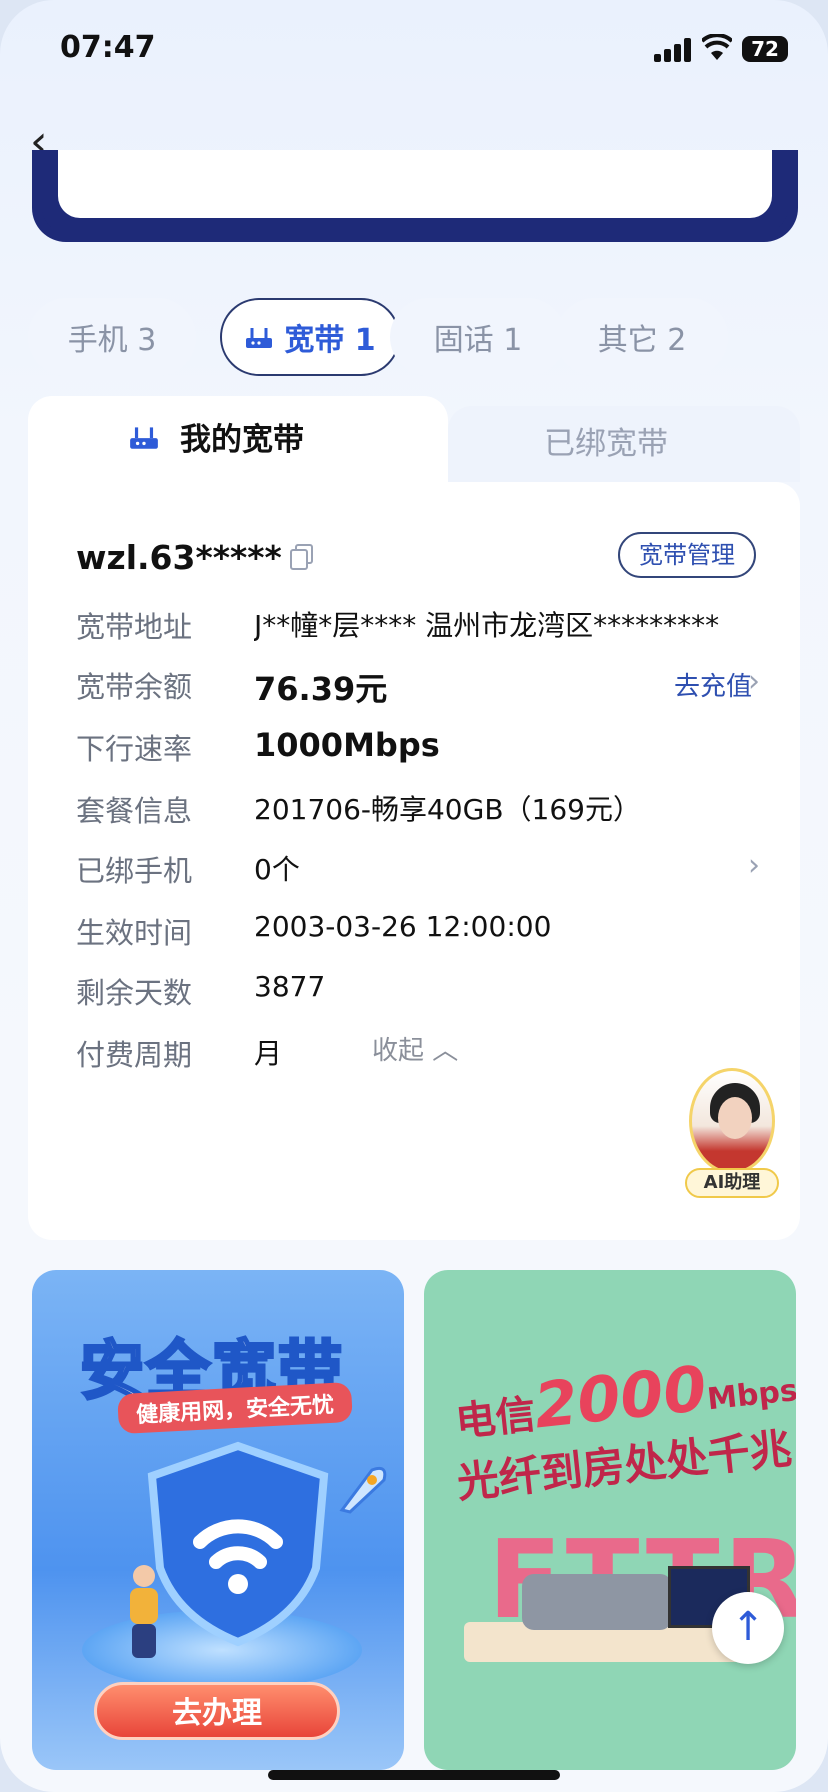  Describe the element at coordinates (606, 440) in the screenshot. I see `subtab-bound-label: 已绑宽带` at that location.